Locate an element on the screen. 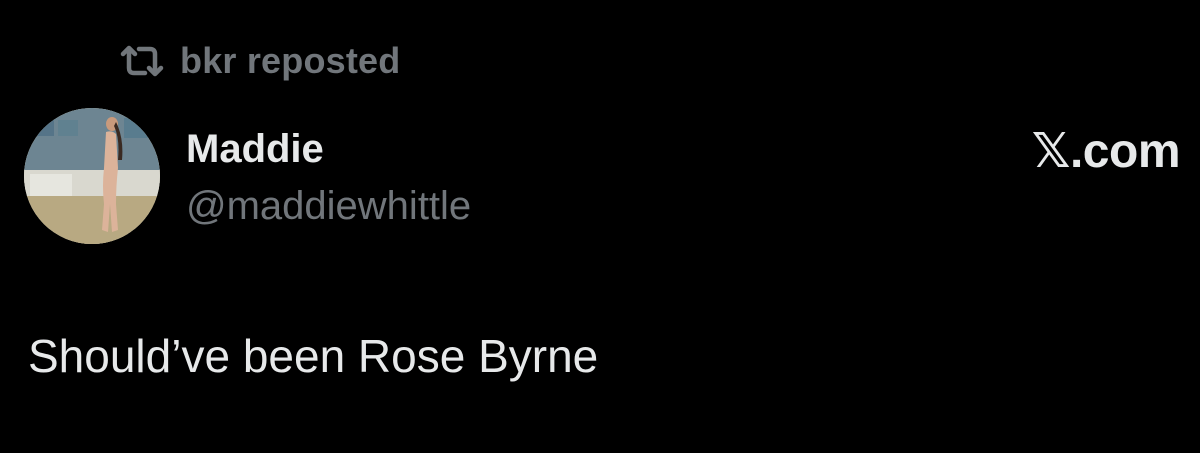 Image resolution: width=1200 pixels, height=453 pixels. author-handle: @maddiewhittle is located at coordinates (328, 206).